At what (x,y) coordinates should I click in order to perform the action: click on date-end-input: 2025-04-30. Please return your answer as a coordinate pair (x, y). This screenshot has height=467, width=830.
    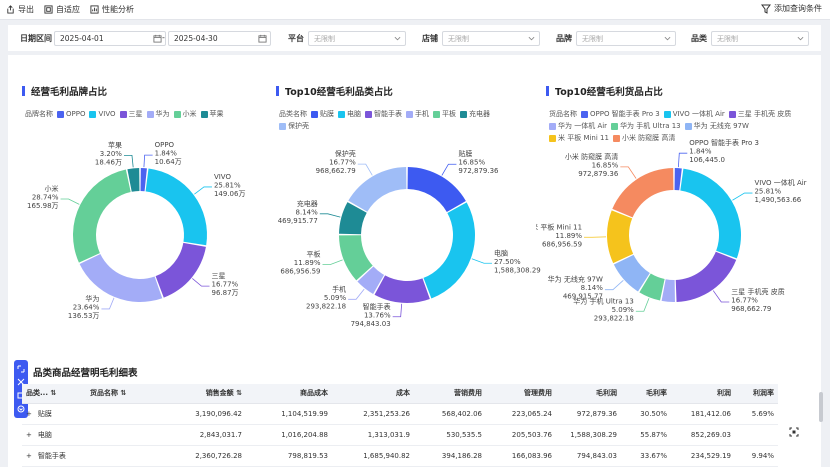
    Looking at the image, I should click on (219, 38).